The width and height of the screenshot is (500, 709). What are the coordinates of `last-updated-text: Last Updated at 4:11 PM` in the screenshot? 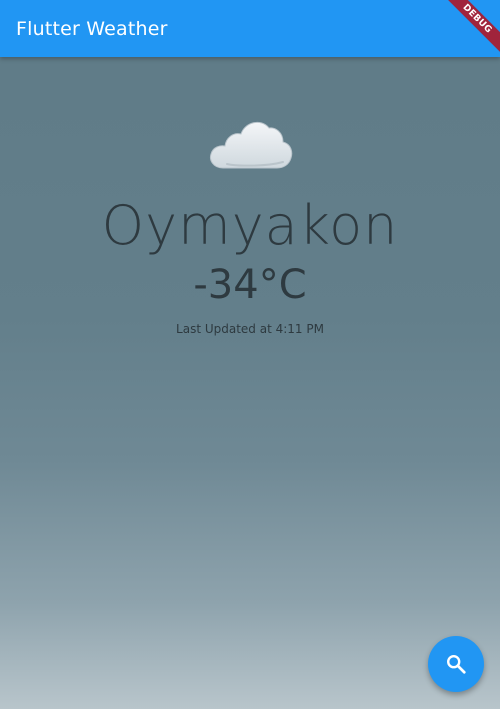 It's located at (250, 329).